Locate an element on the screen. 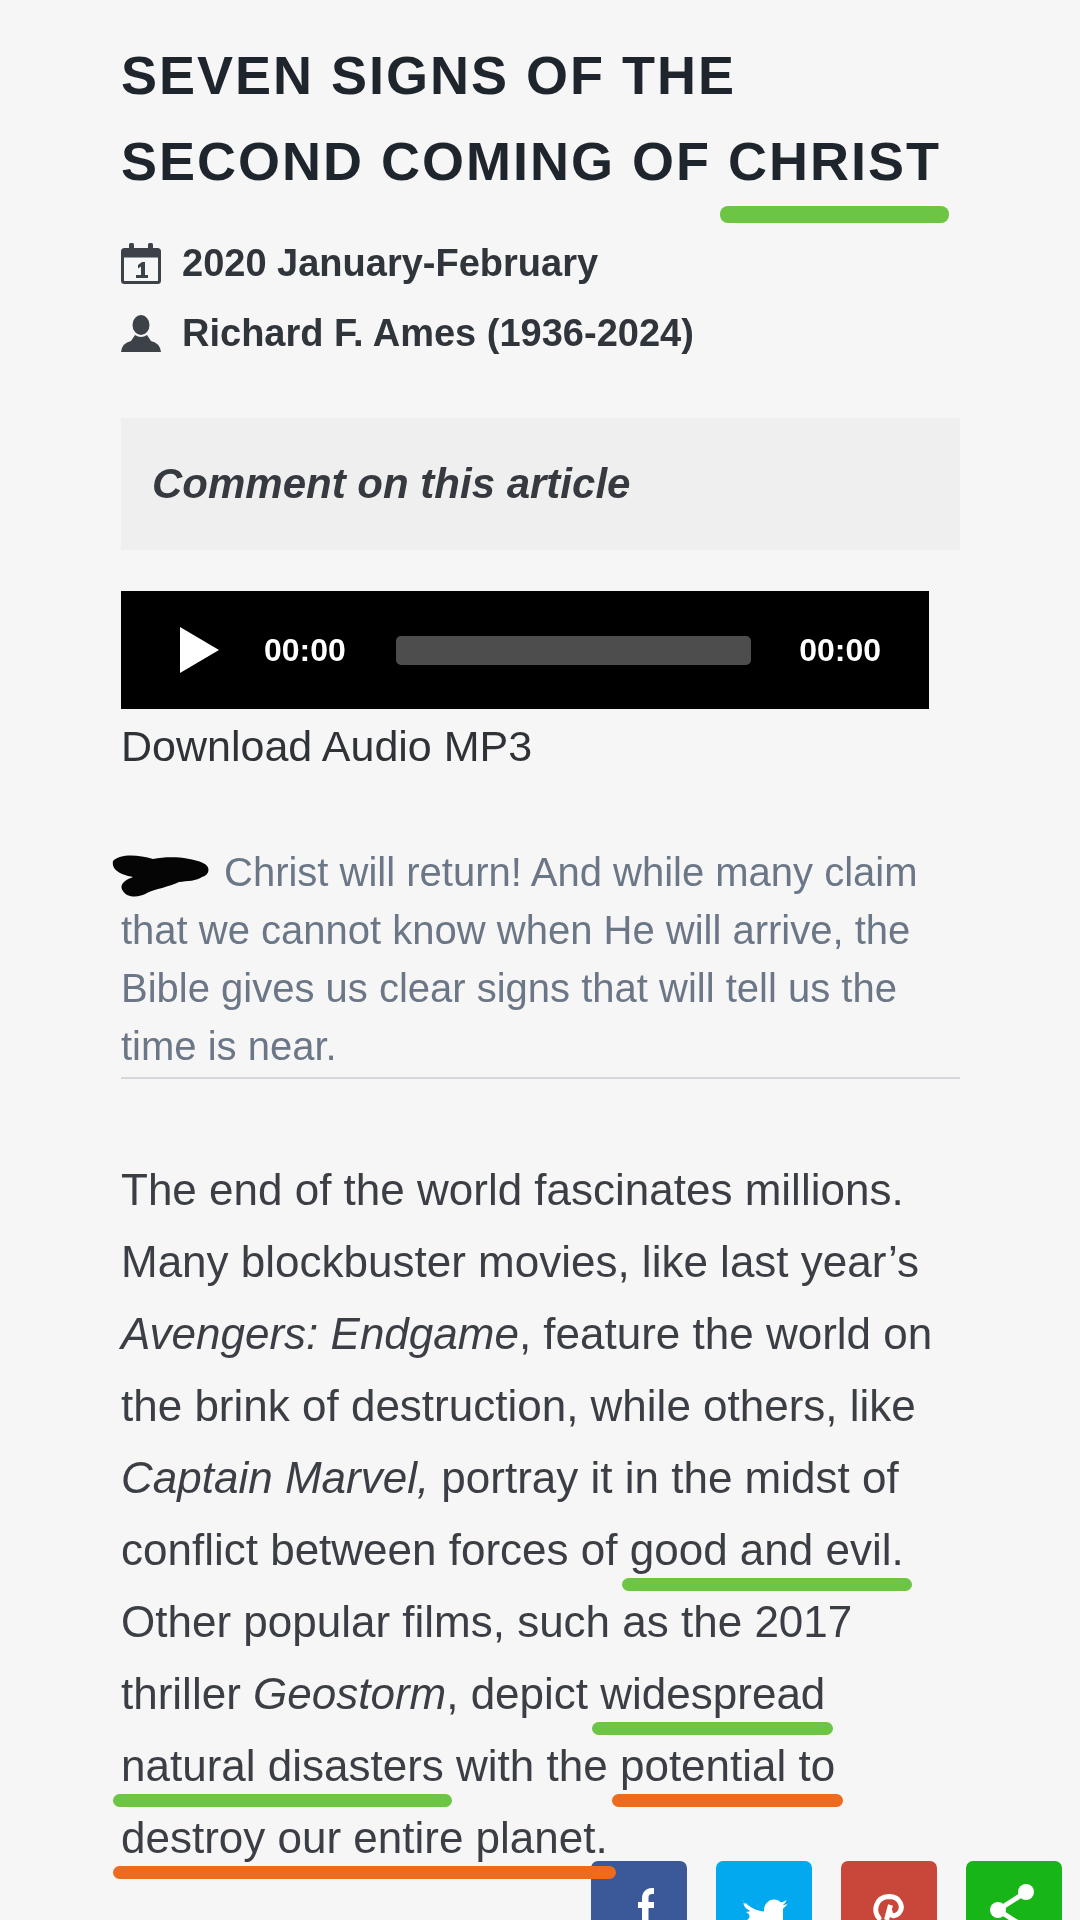 The image size is (1080, 1920). bird-icon is located at coordinates (764, 1908).